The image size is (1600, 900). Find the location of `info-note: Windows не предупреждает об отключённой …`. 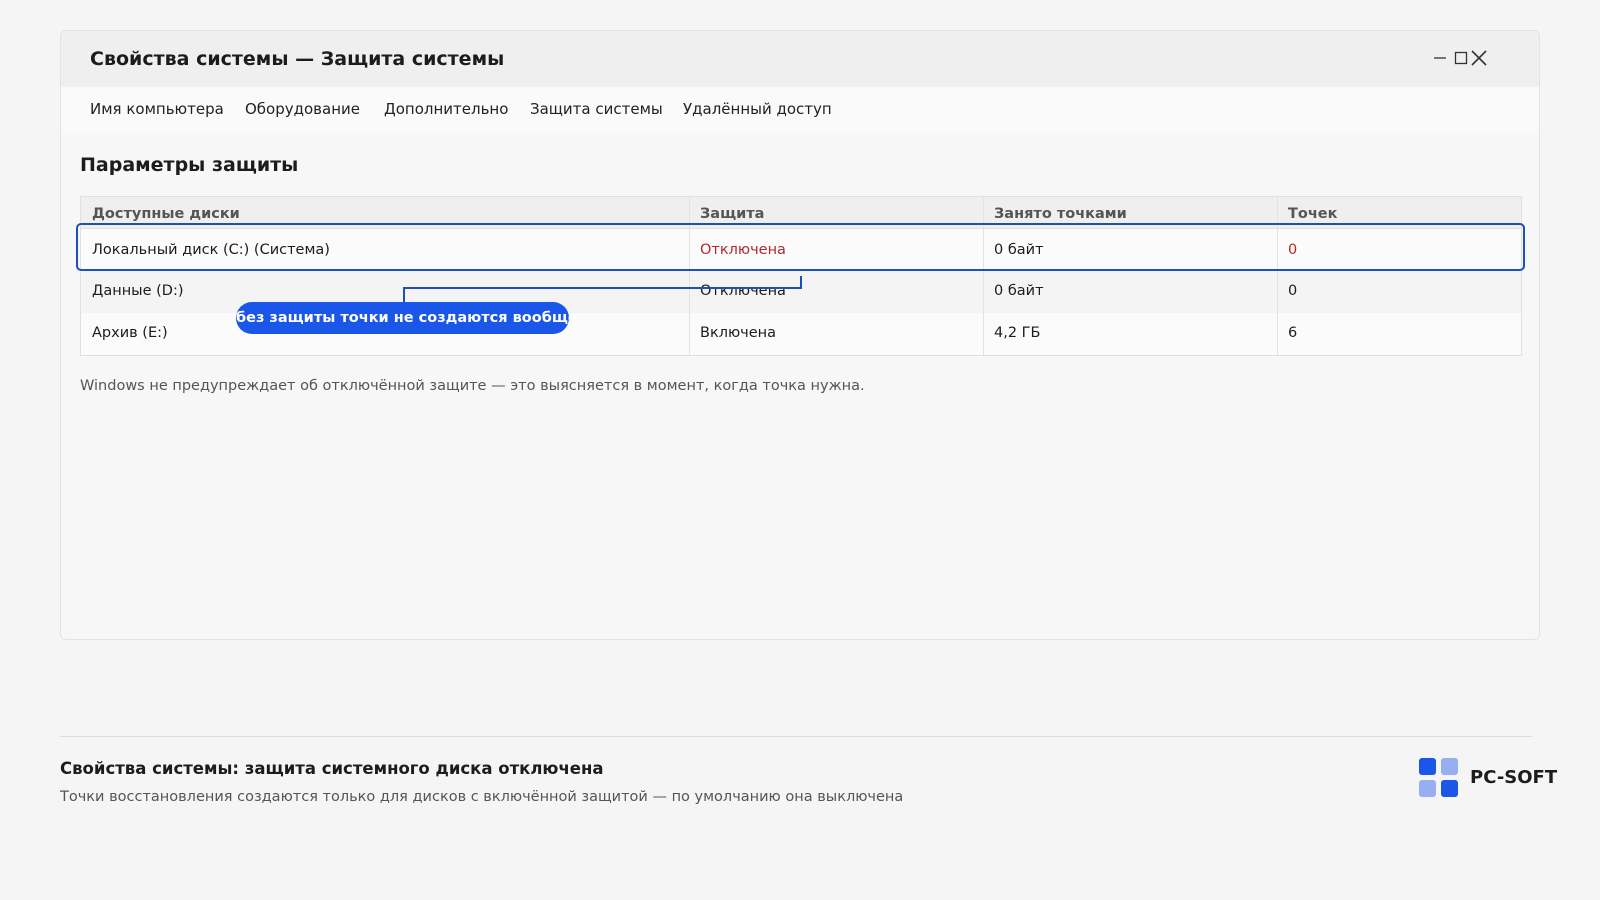

info-note: Windows не предупреждает об отключённой … is located at coordinates (472, 386).